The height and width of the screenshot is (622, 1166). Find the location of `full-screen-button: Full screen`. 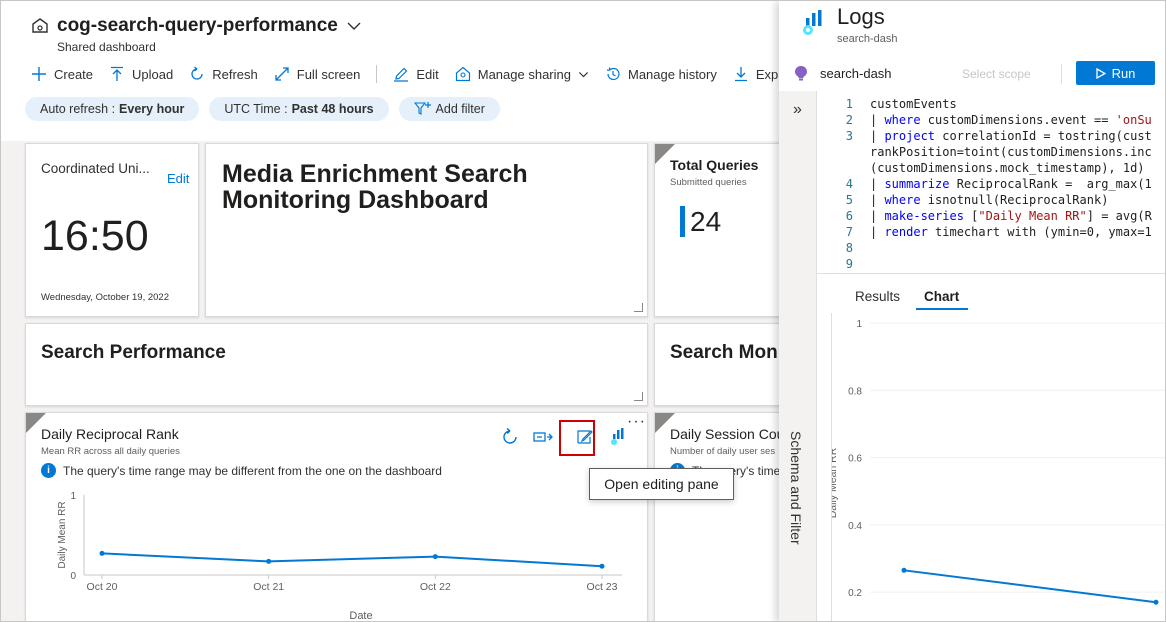

full-screen-button: Full screen is located at coordinates (317, 74).